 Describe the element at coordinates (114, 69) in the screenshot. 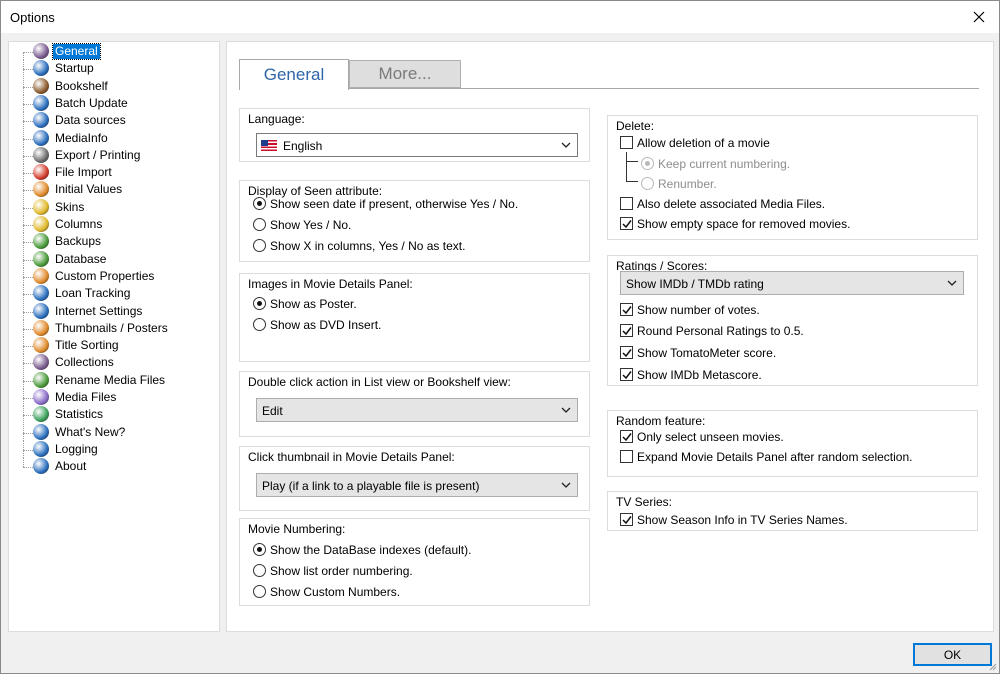

I see `tree-item: Startup` at that location.